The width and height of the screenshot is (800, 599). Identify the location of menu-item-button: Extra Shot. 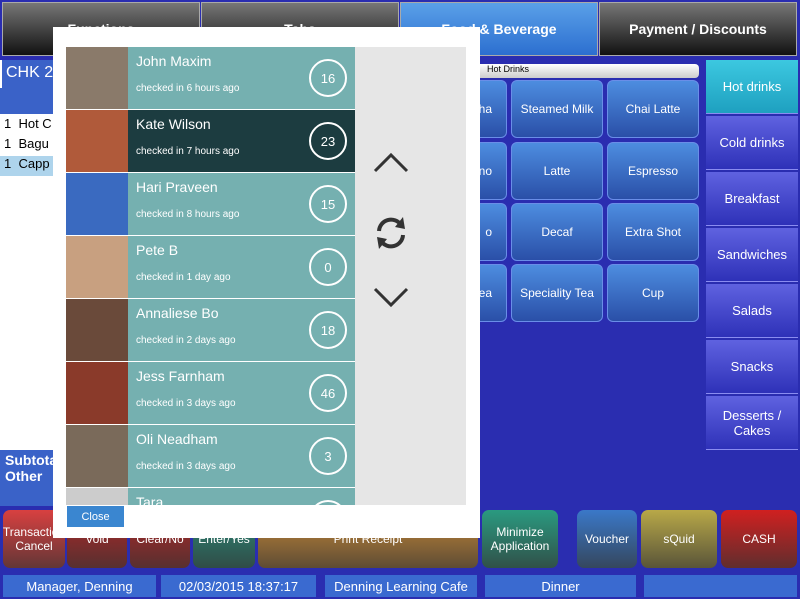
(653, 232).